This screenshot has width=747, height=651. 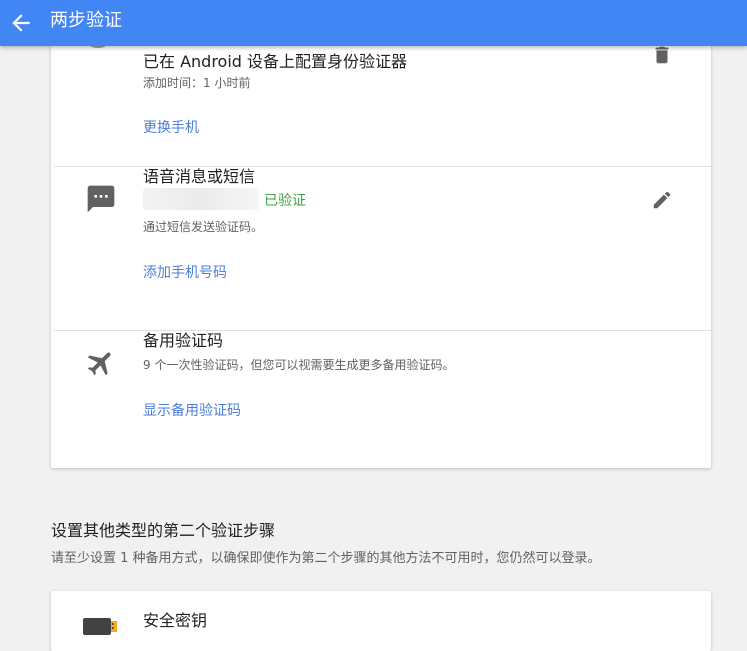 What do you see at coordinates (373, 23) in the screenshot?
I see `app-bar: 两步验证` at bounding box center [373, 23].